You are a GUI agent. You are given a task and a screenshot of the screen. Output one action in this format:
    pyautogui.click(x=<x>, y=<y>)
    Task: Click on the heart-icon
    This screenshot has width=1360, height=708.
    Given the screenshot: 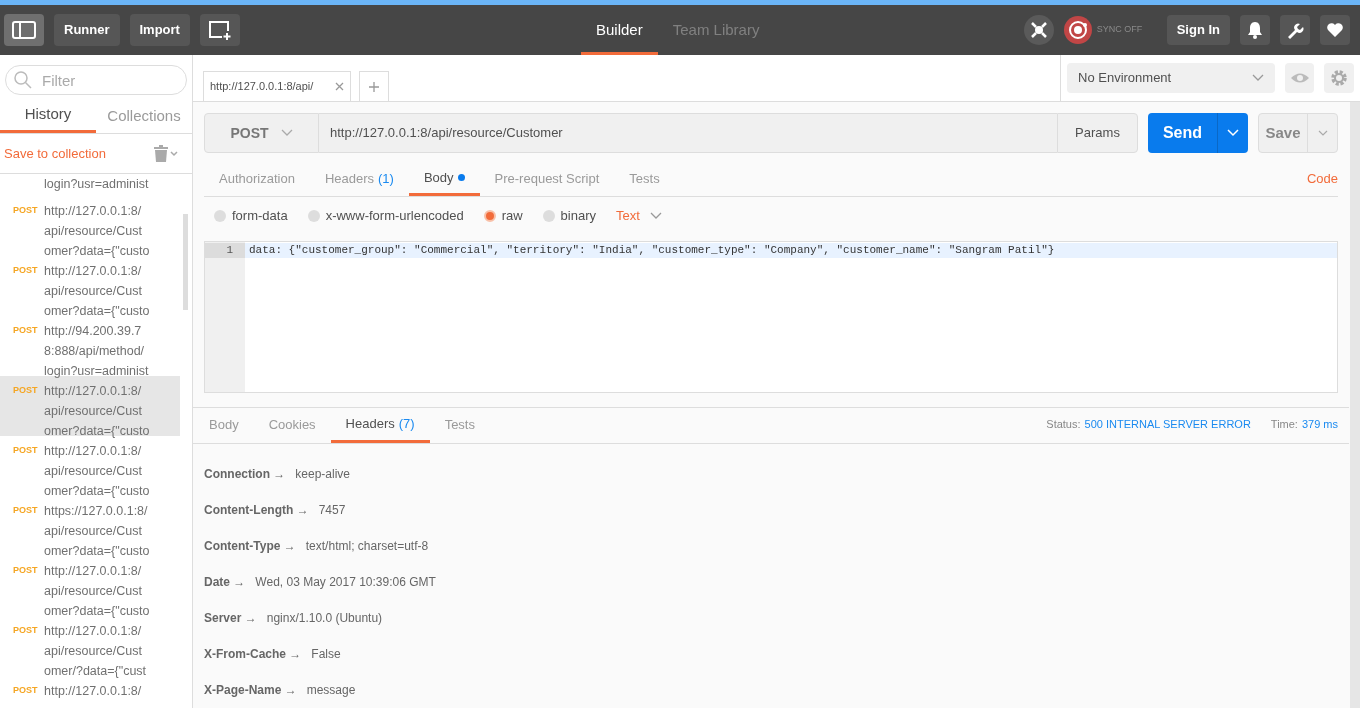 What is the action you would take?
    pyautogui.click(x=1335, y=30)
    